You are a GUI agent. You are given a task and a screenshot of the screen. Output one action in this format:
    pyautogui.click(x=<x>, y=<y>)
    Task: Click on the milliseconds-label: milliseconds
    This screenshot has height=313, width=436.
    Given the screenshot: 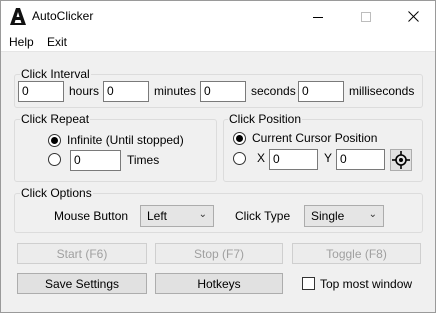 What is the action you would take?
    pyautogui.click(x=382, y=91)
    